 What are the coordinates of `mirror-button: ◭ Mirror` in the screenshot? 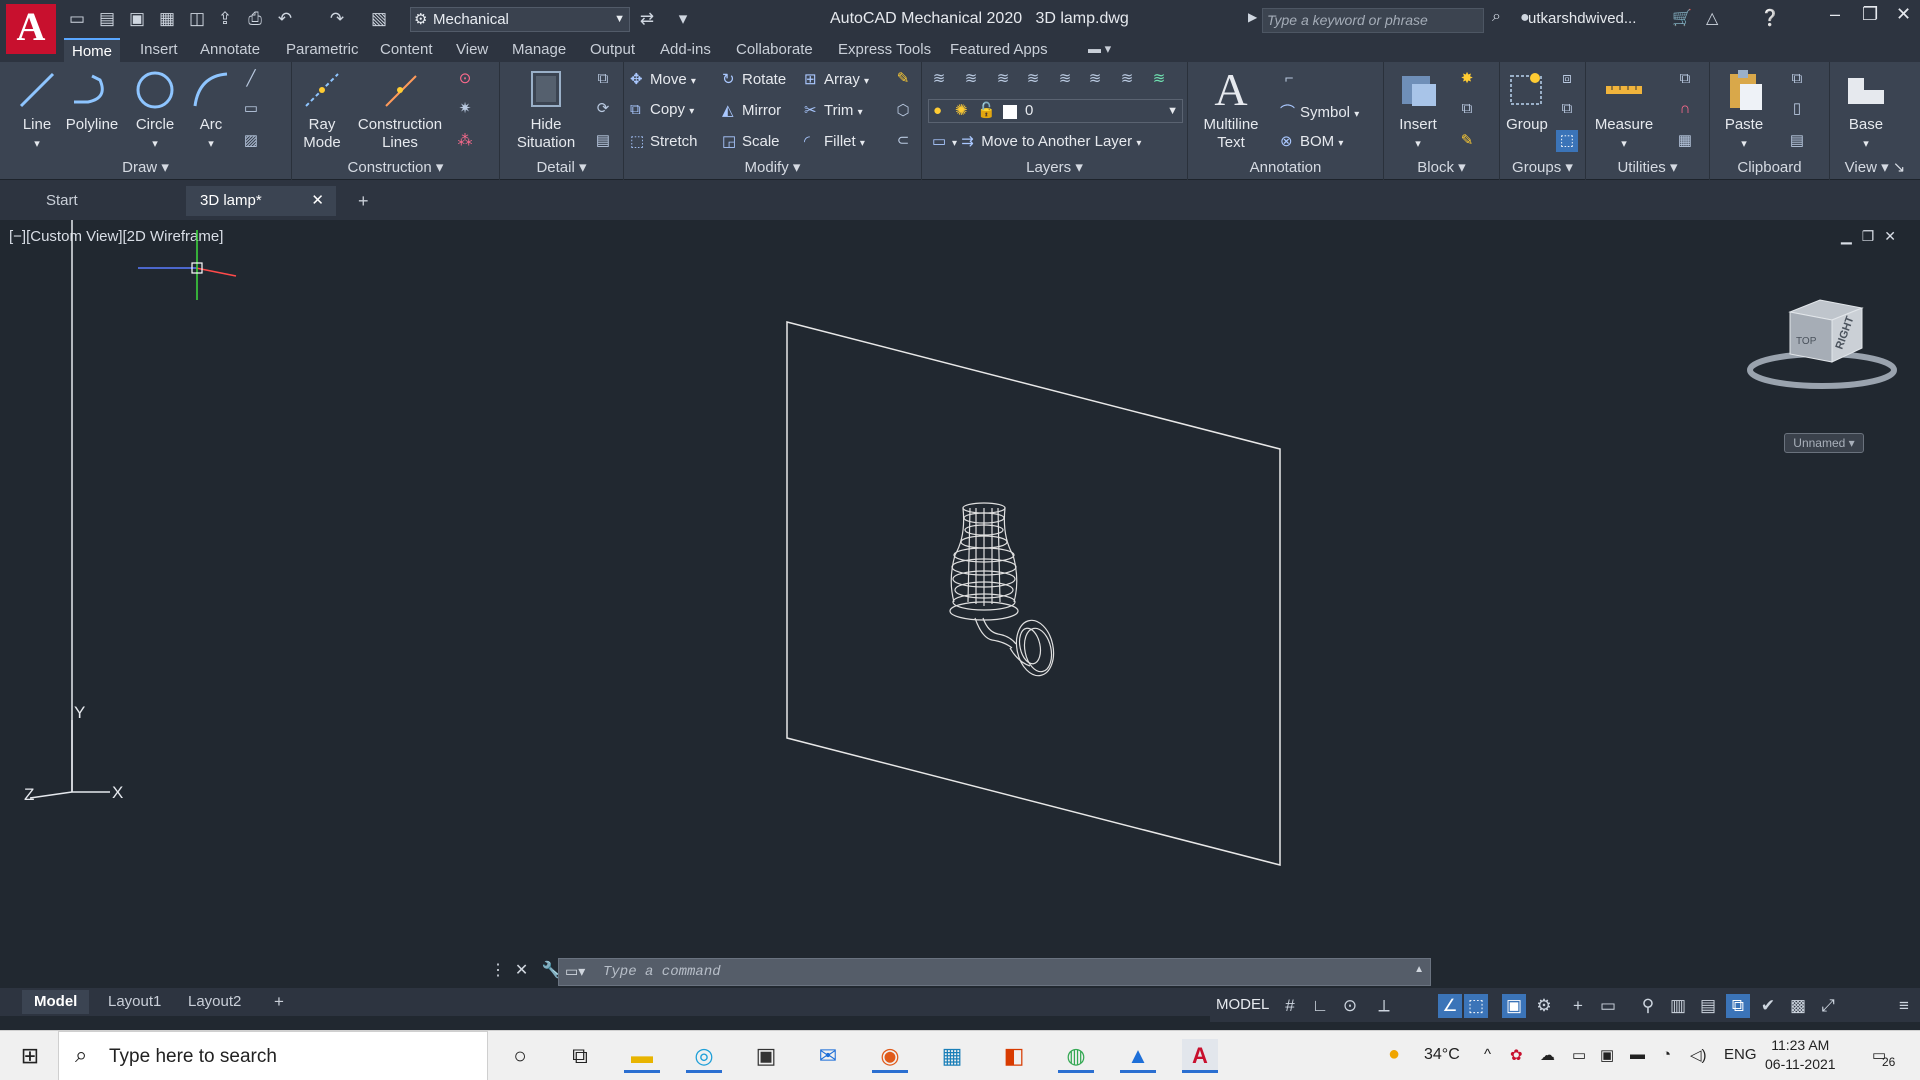 It's located at (751, 110).